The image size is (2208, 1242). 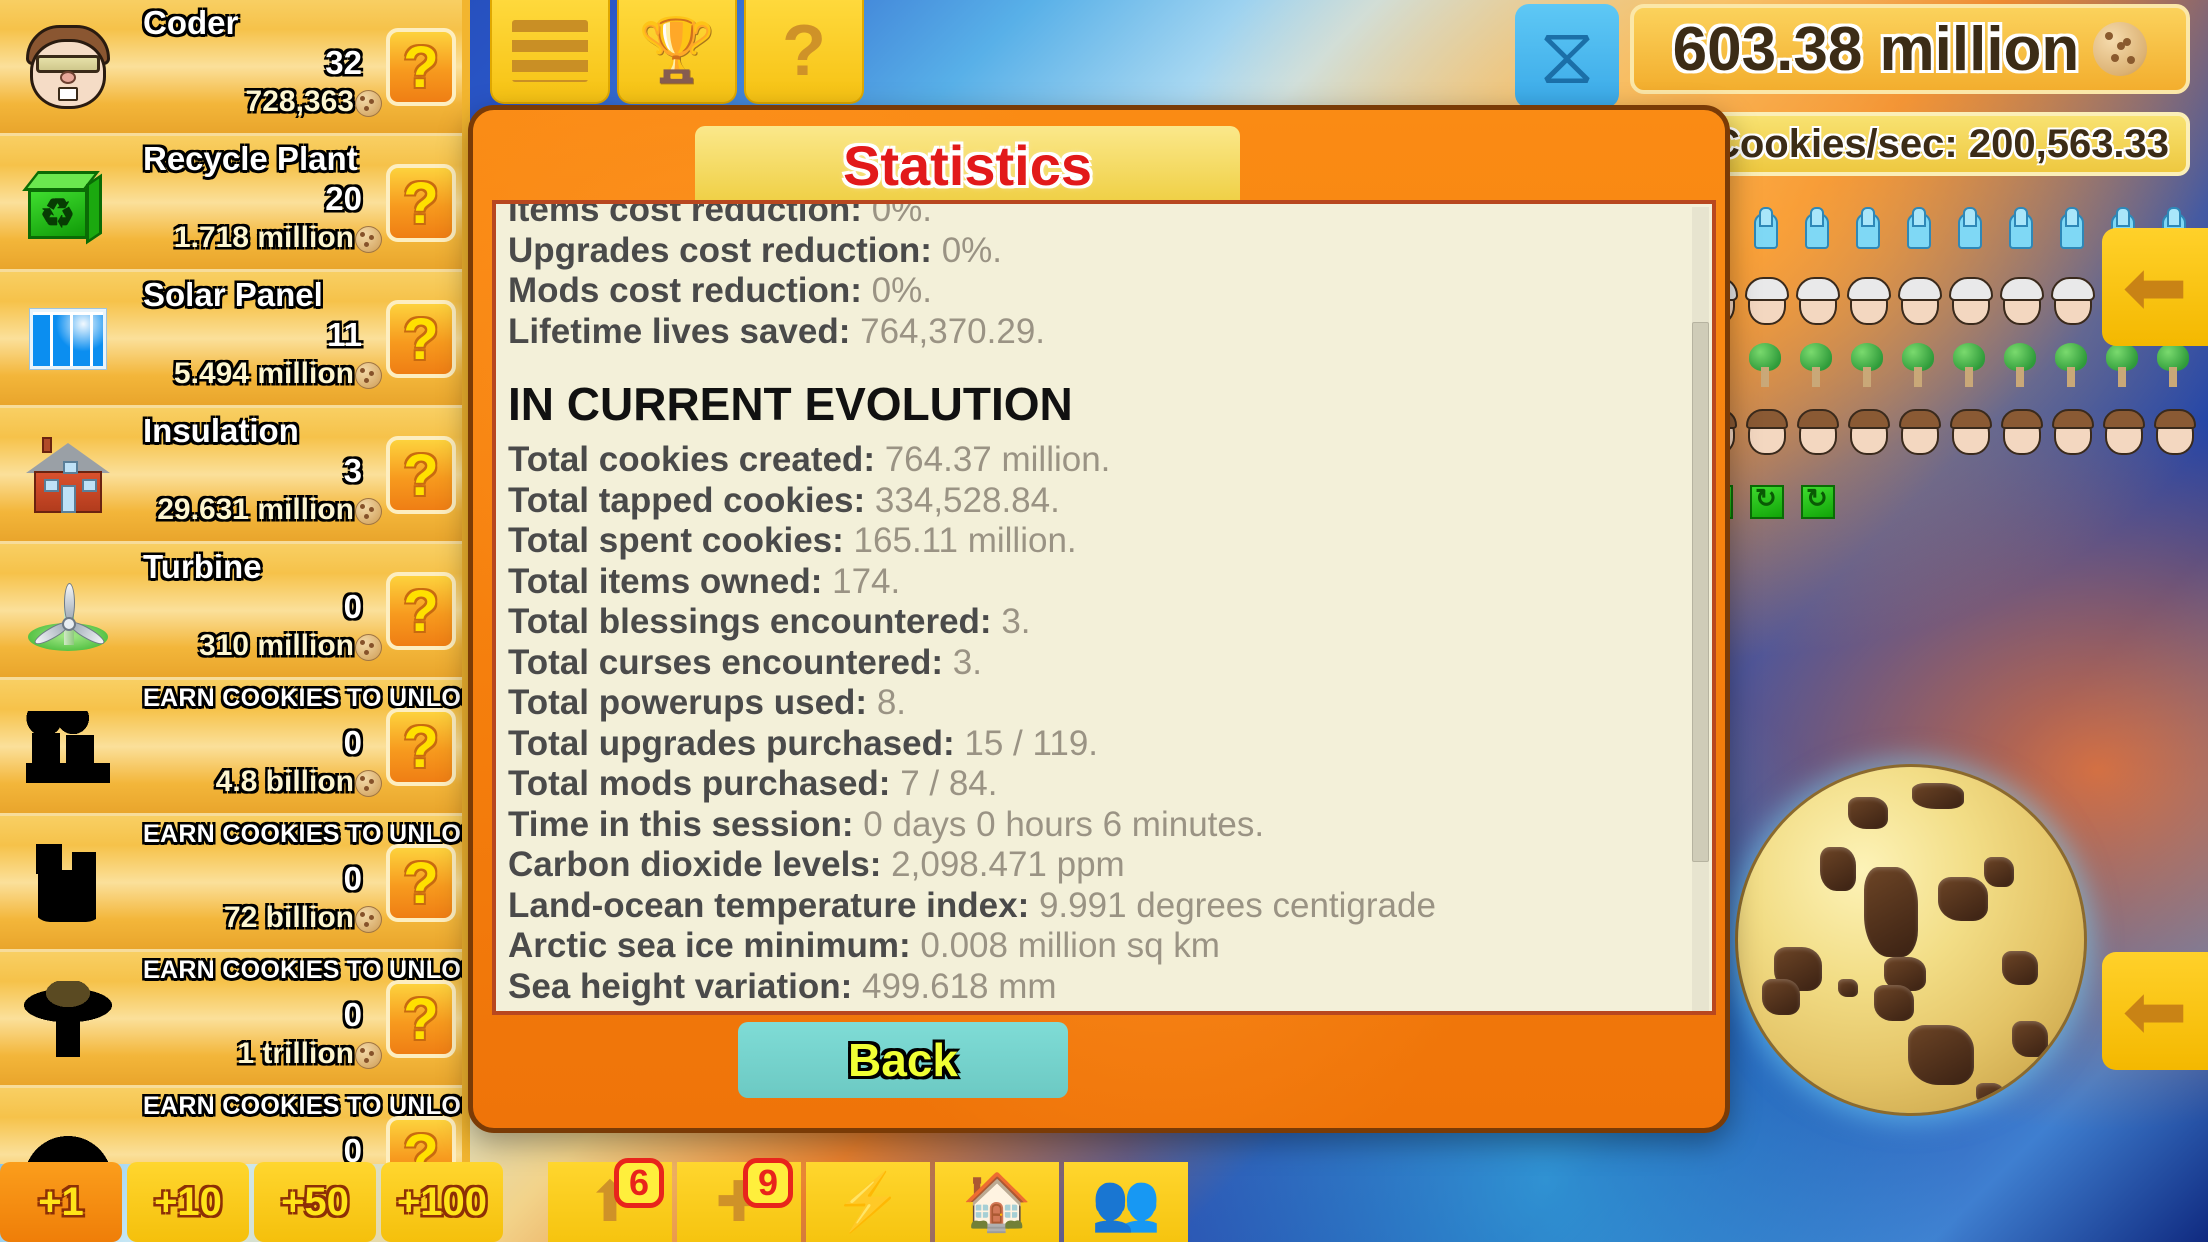 I want to click on buy-amount-100-button: +100, so click(x=442, y=1202).